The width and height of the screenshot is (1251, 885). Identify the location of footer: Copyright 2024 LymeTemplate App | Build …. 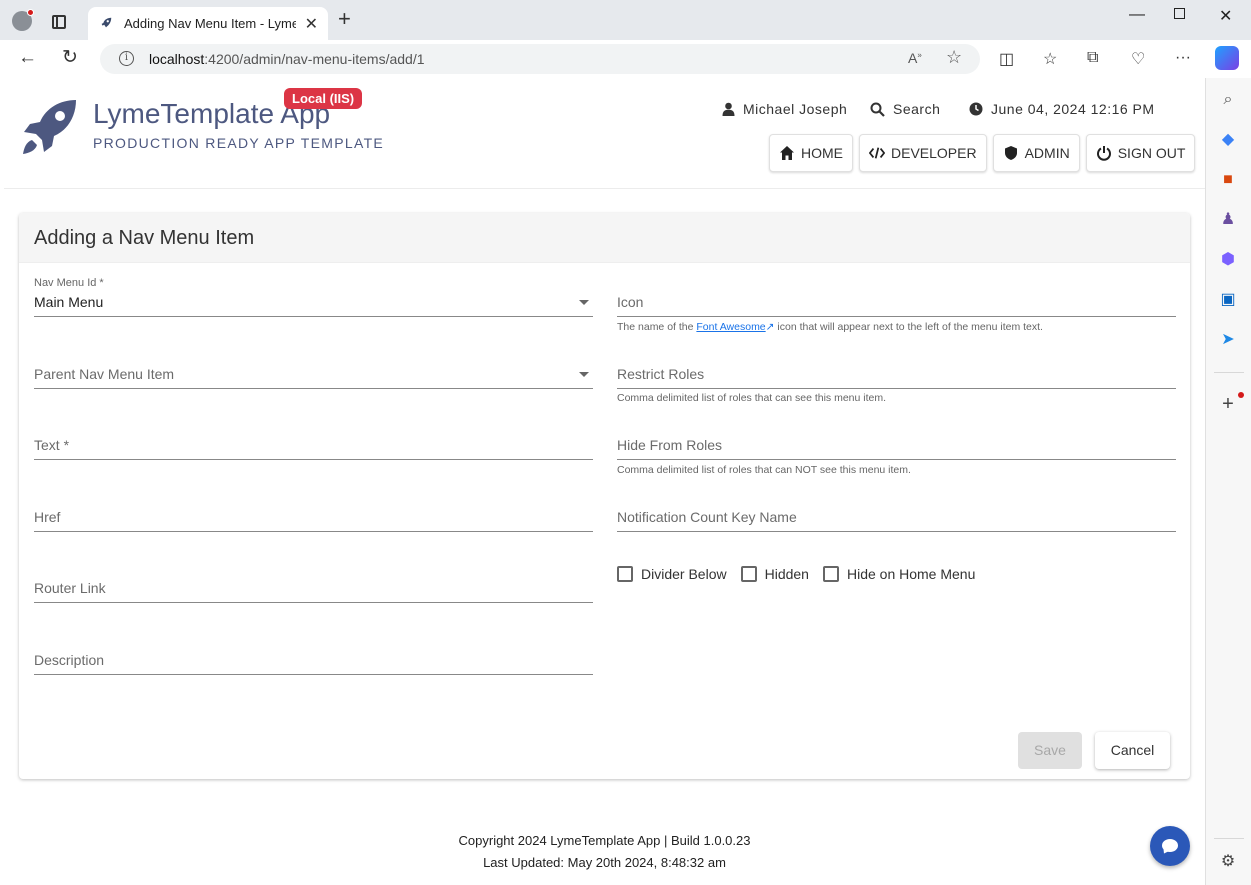
(604, 852).